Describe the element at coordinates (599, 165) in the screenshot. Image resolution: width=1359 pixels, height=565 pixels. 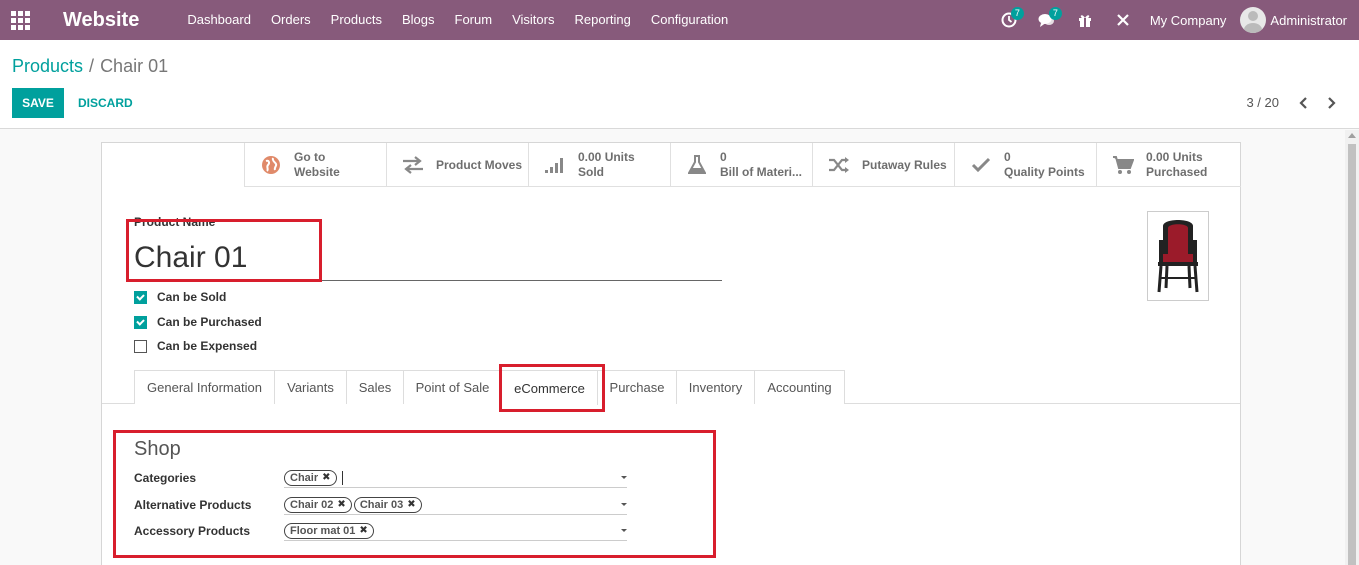
I see `units-sold-button: 0.00 Units Sold` at that location.